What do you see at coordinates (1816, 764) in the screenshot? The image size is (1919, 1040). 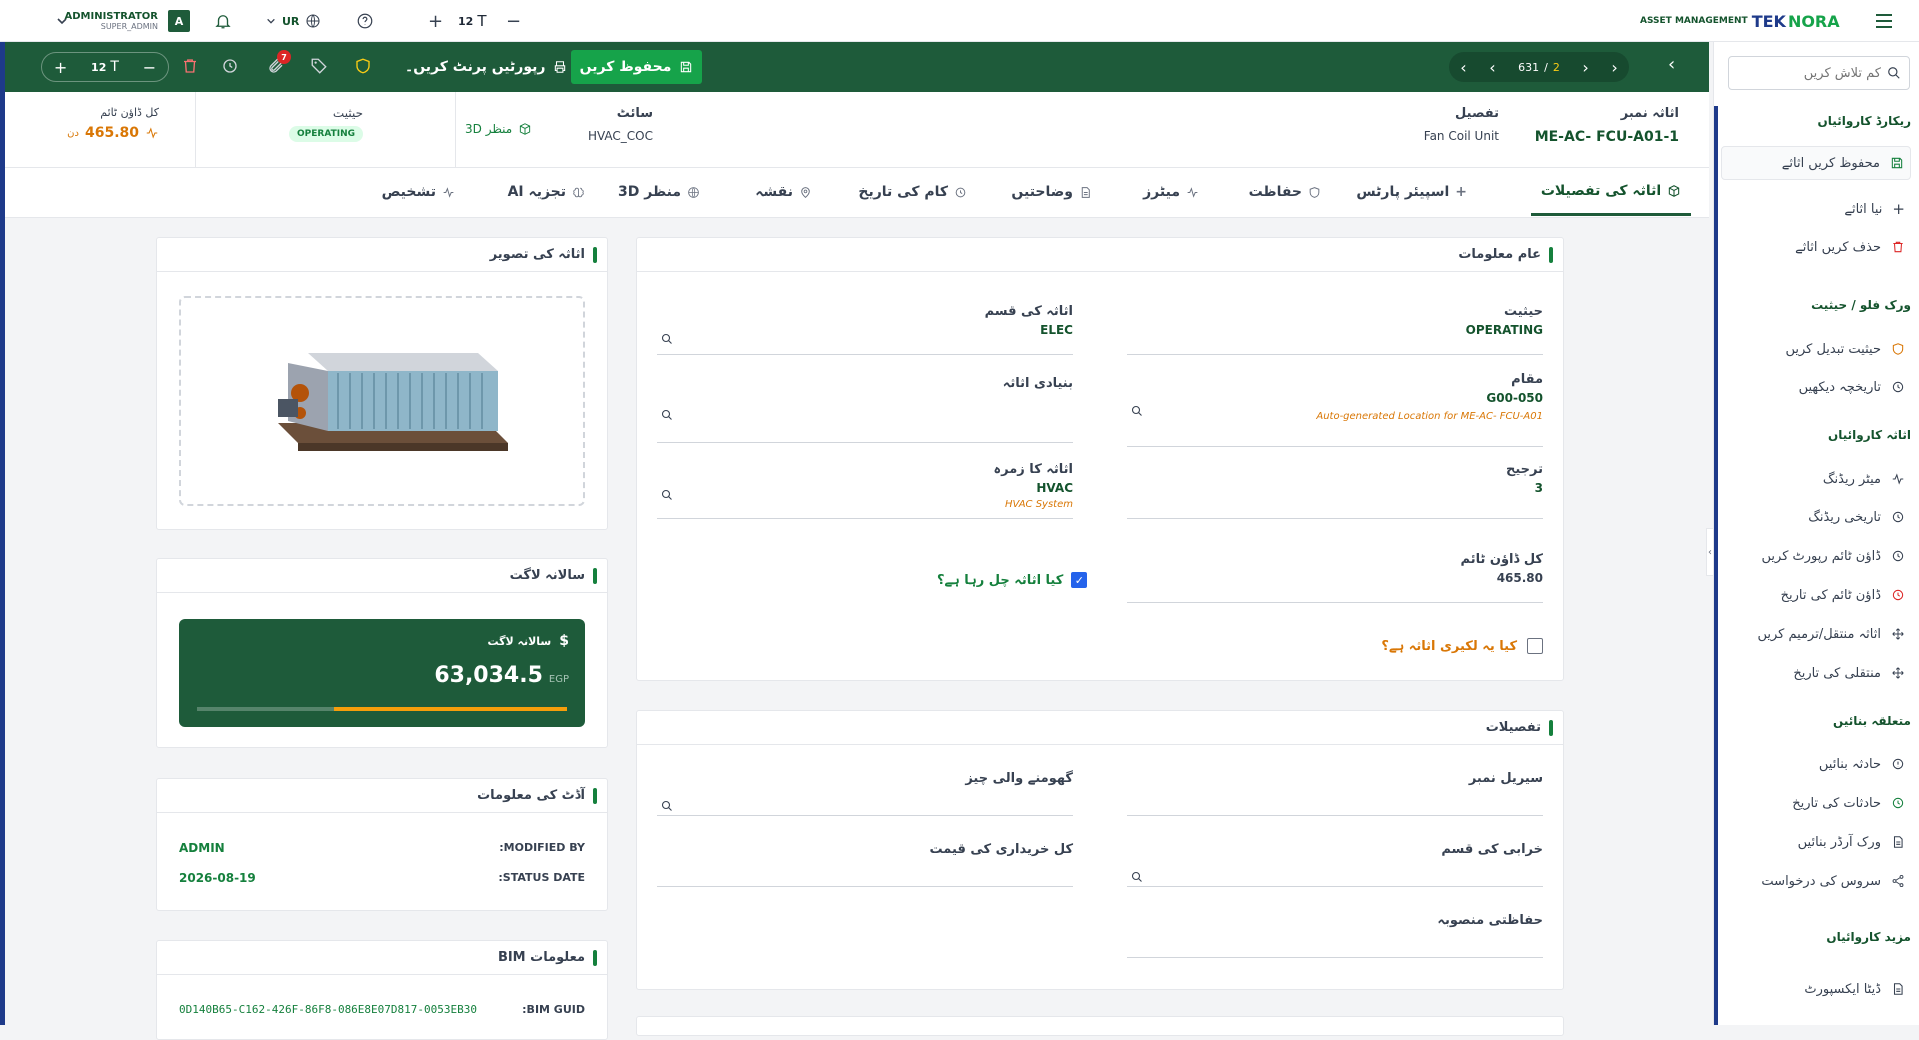 I see `sidebar-item-create-incident: حادثہ بنائیں` at bounding box center [1816, 764].